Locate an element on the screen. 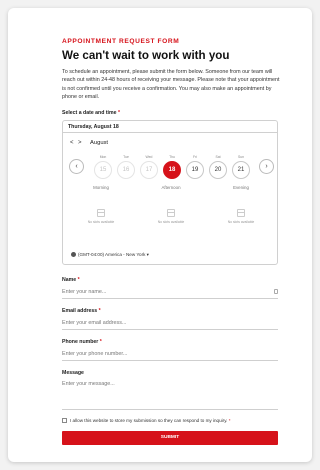  name-label: Name * is located at coordinates (170, 280).